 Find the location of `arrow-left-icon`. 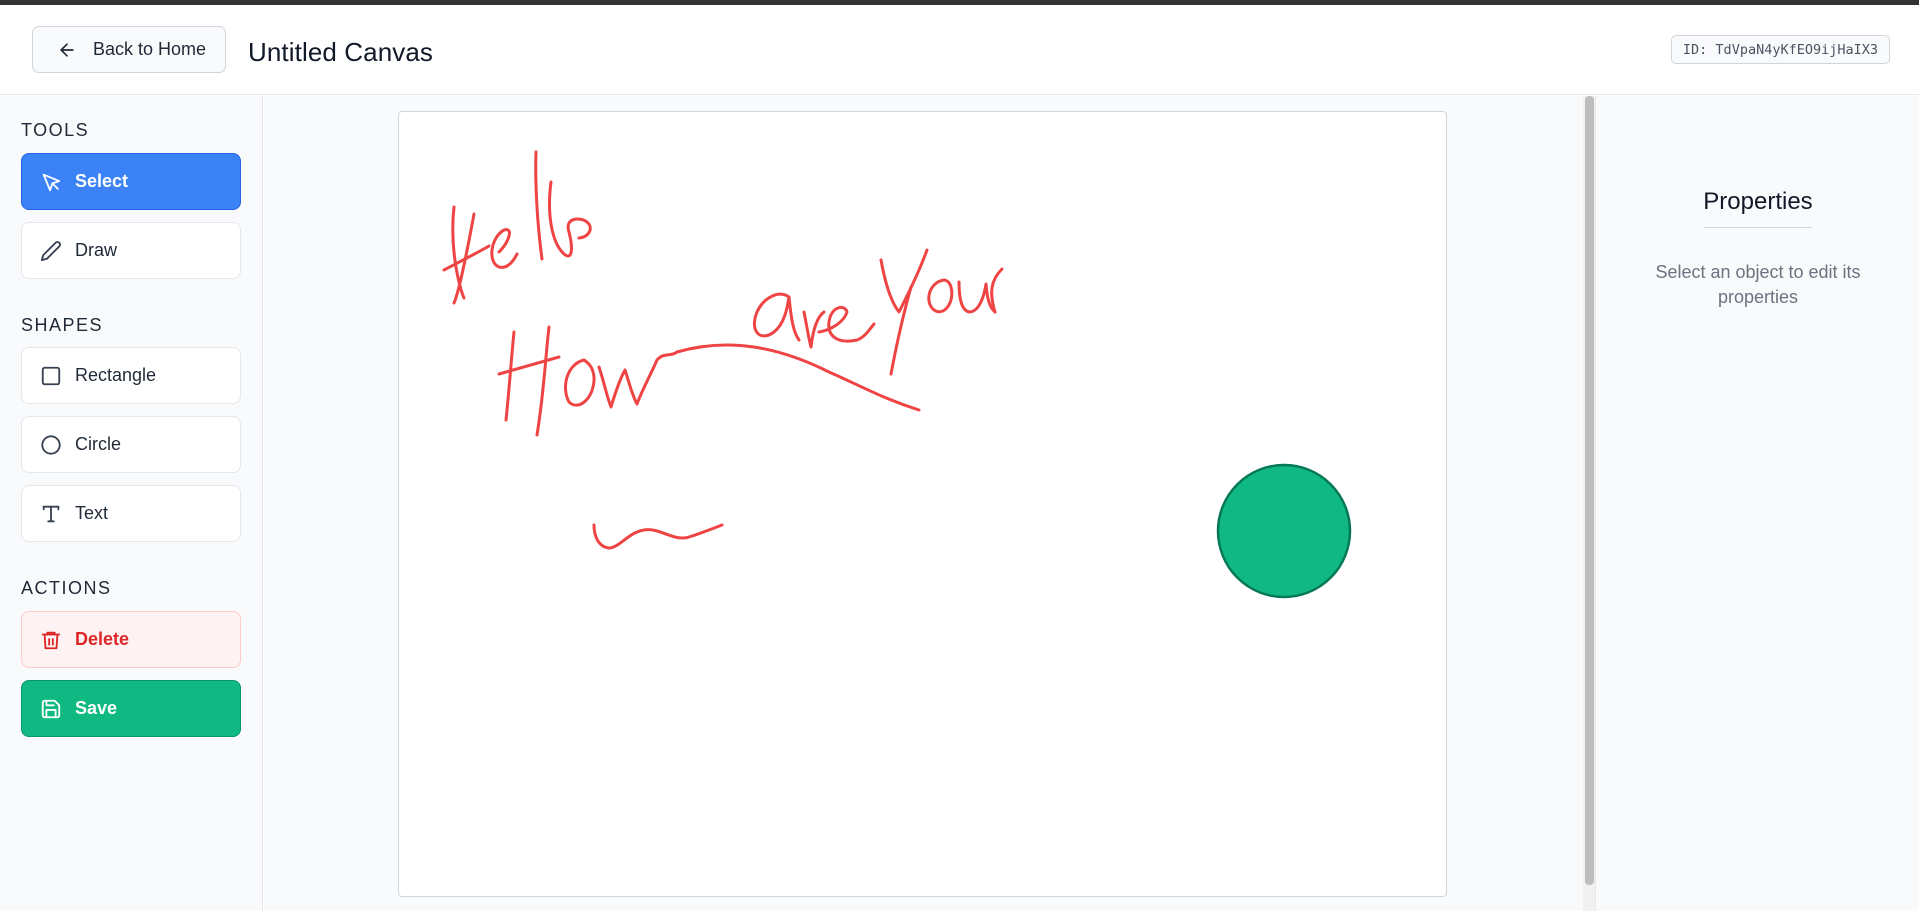

arrow-left-icon is located at coordinates (67, 50).